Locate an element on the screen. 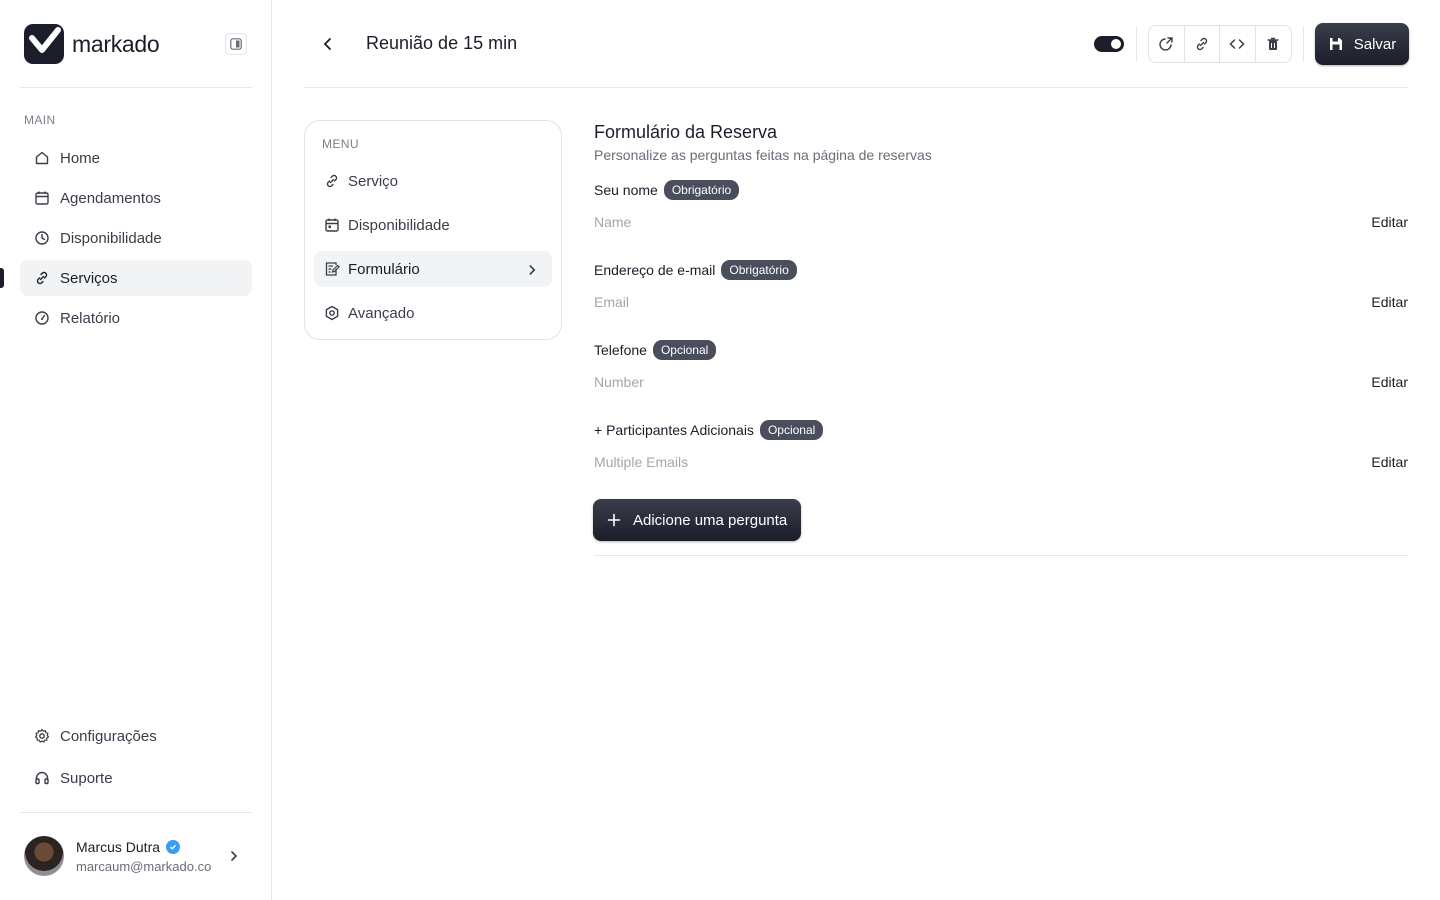 Image resolution: width=1440 pixels, height=900 pixels. embed-code-button is located at coordinates (1238, 44).